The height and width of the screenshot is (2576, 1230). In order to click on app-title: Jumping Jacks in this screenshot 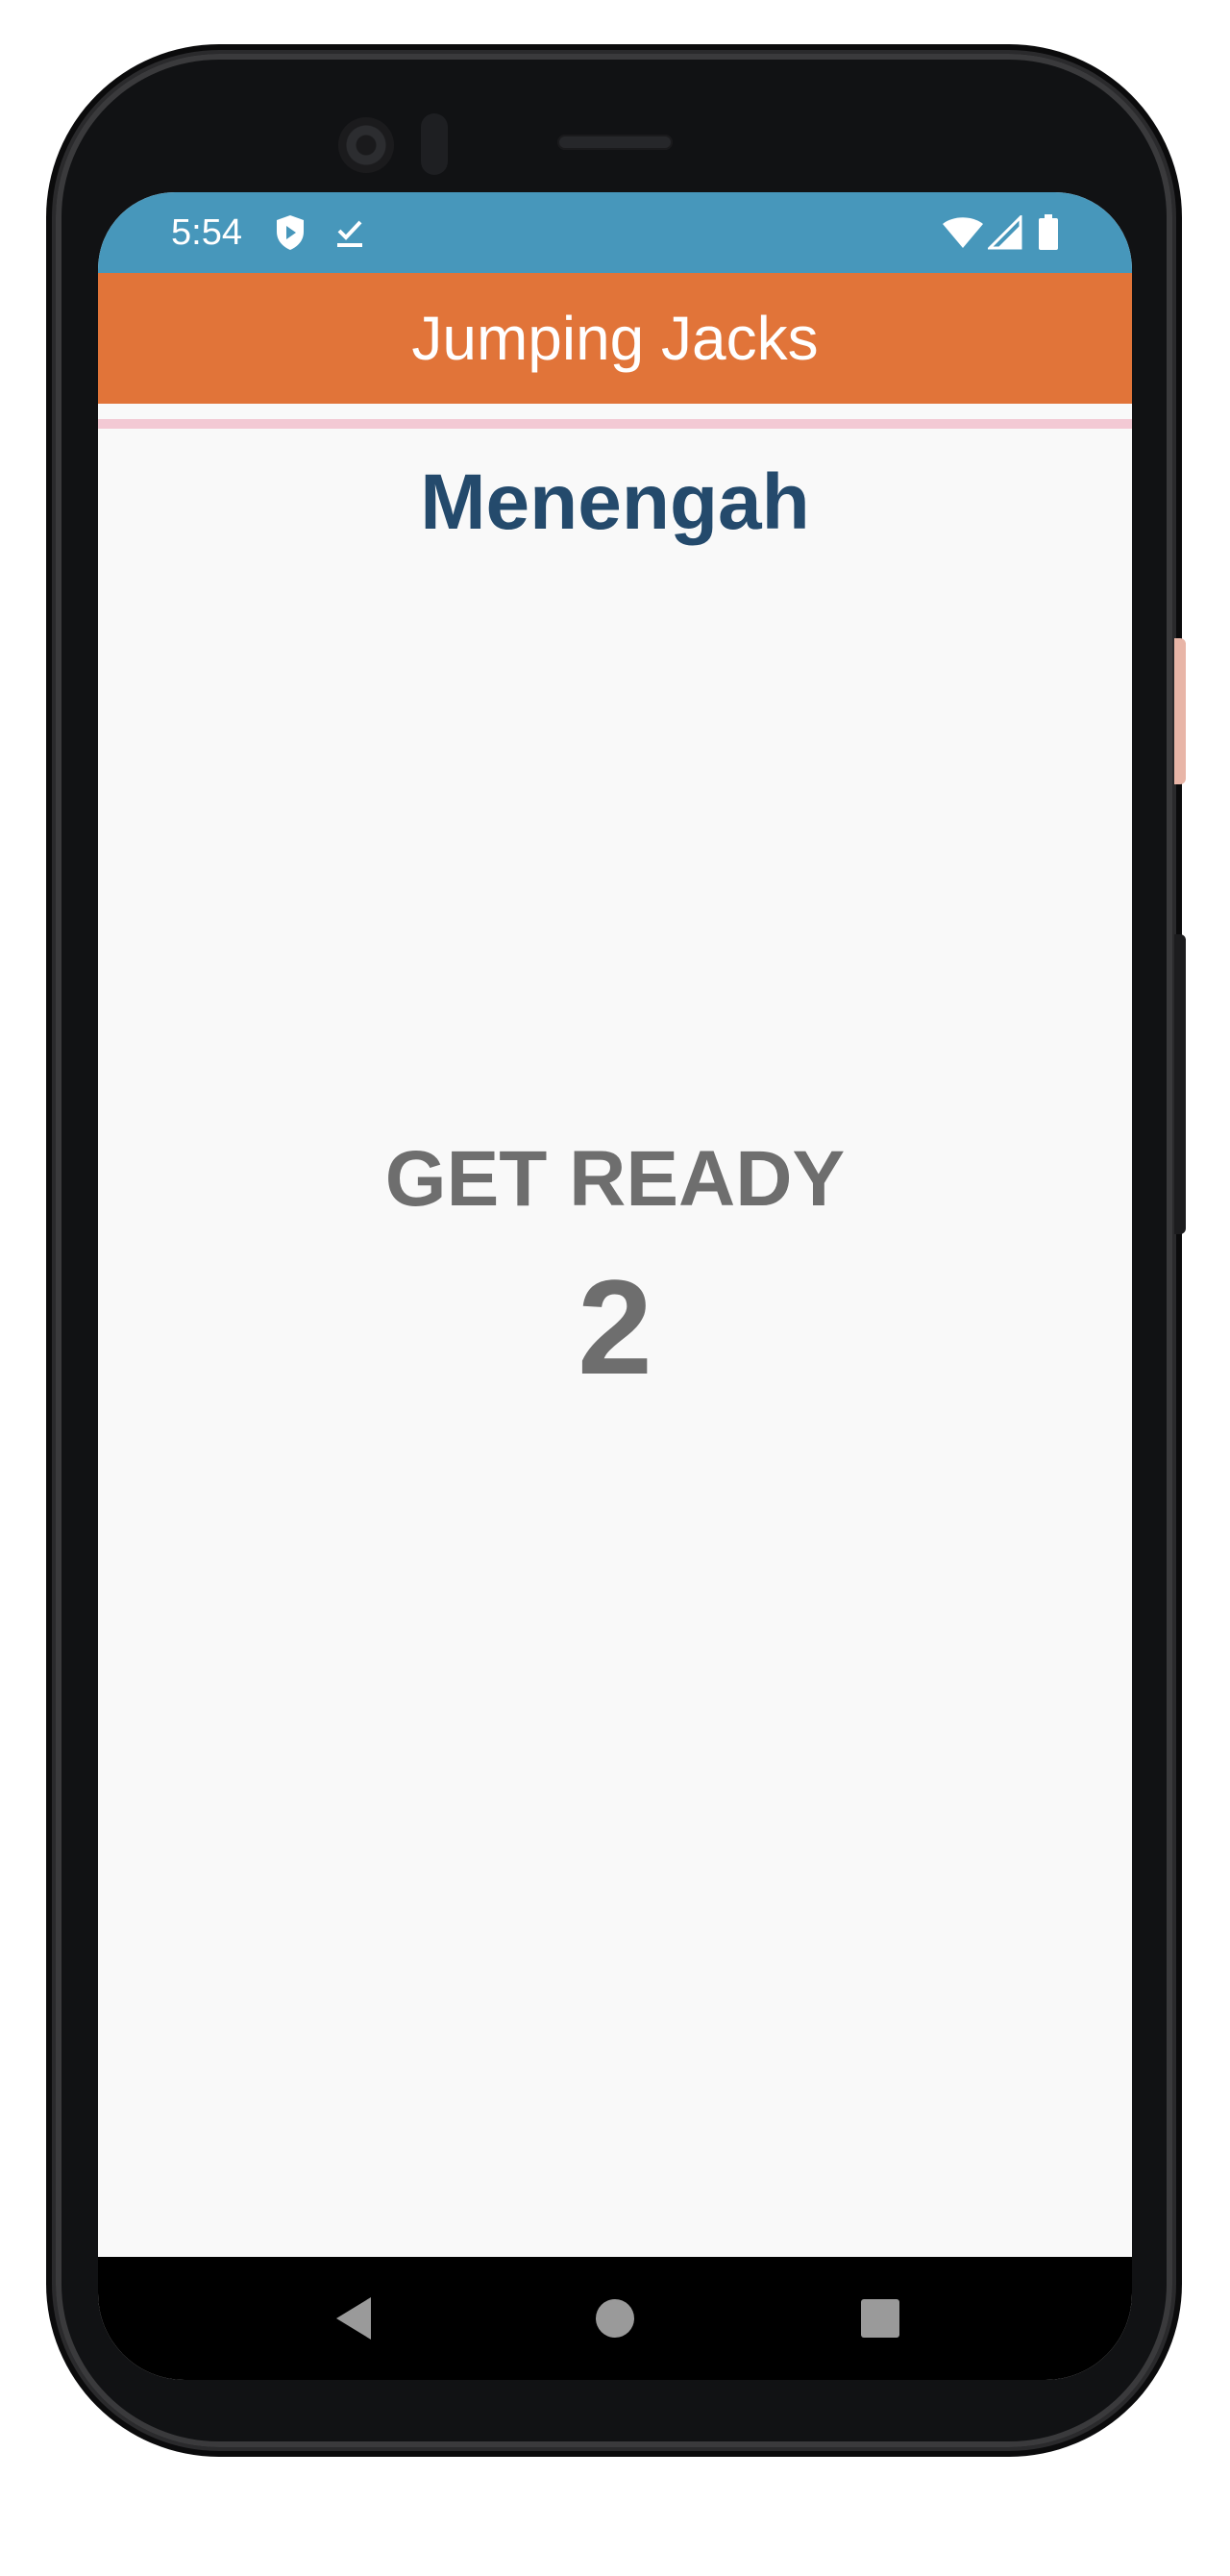, I will do `click(615, 338)`.